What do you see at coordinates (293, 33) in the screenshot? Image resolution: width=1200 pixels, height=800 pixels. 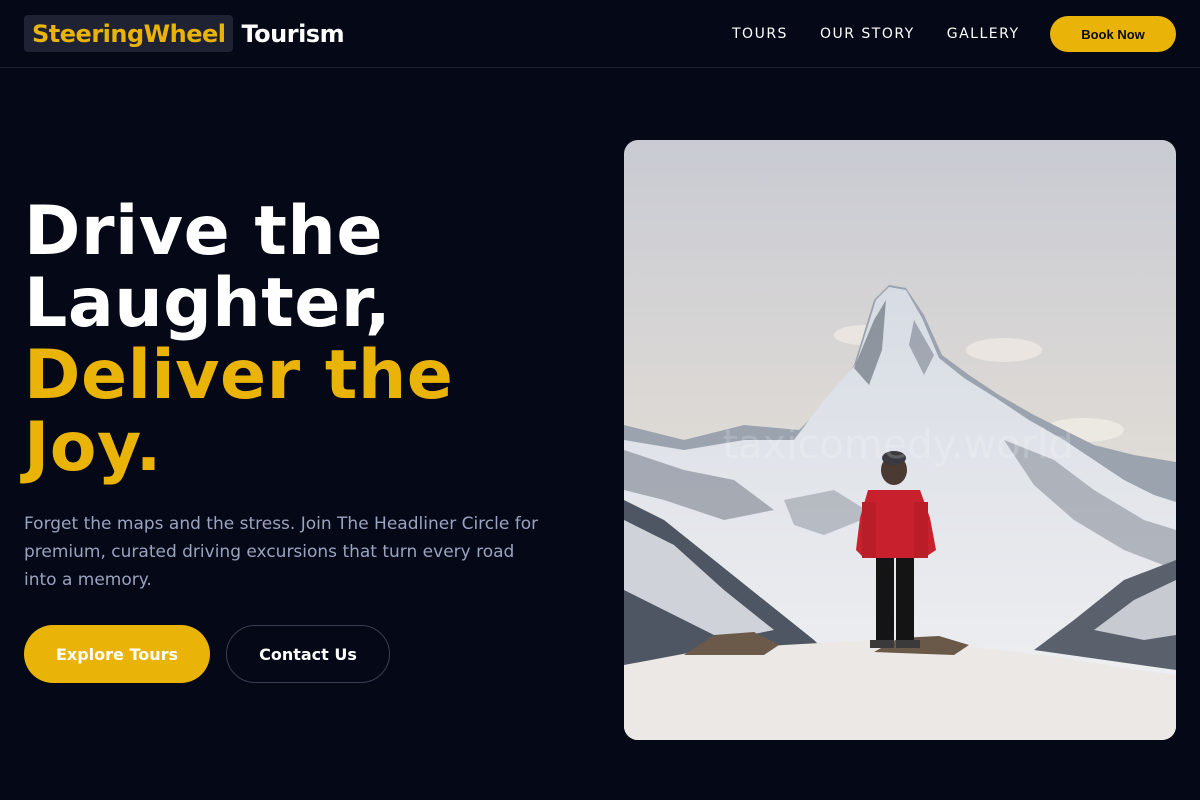 I see `brand-logo-word: Tourism` at bounding box center [293, 33].